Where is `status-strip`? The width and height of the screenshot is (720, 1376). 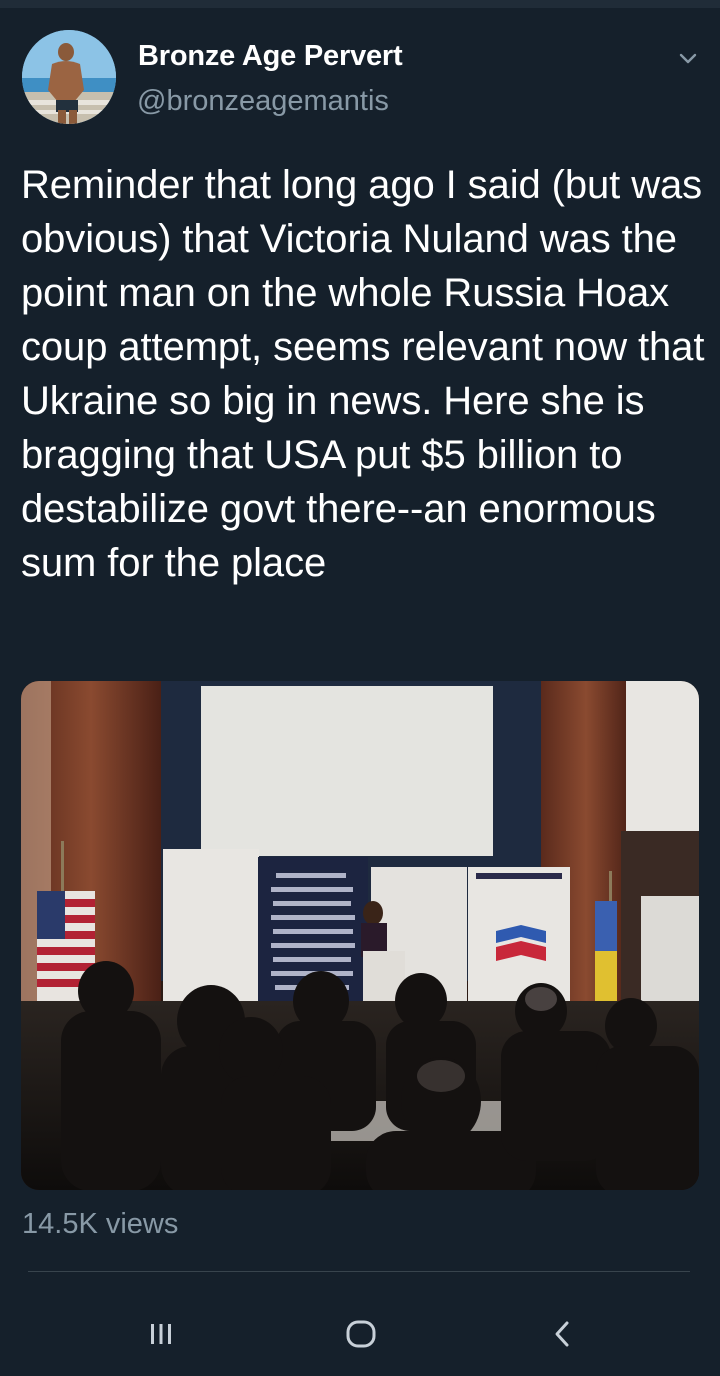
status-strip is located at coordinates (360, 4).